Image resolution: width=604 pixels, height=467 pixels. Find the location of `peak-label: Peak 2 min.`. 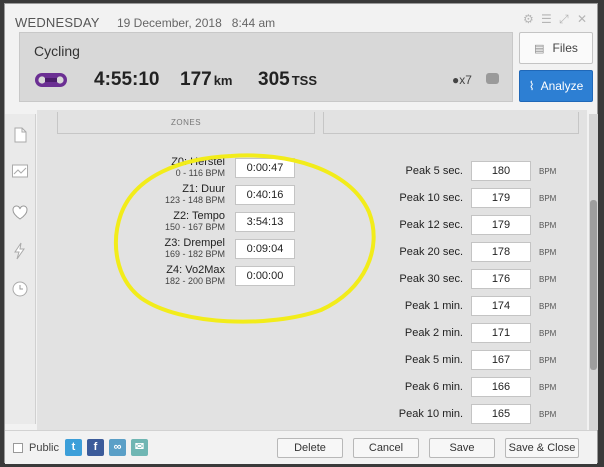

peak-label: Peak 2 min. is located at coordinates (433, 333).